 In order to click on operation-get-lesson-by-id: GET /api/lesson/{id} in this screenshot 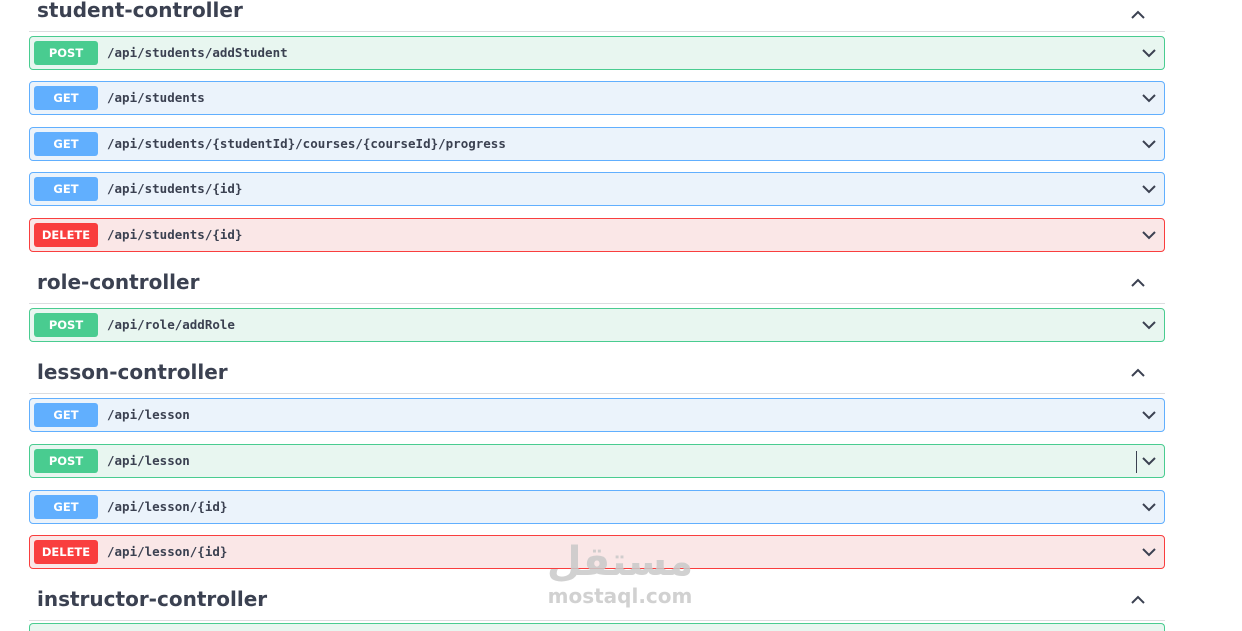, I will do `click(597, 507)`.